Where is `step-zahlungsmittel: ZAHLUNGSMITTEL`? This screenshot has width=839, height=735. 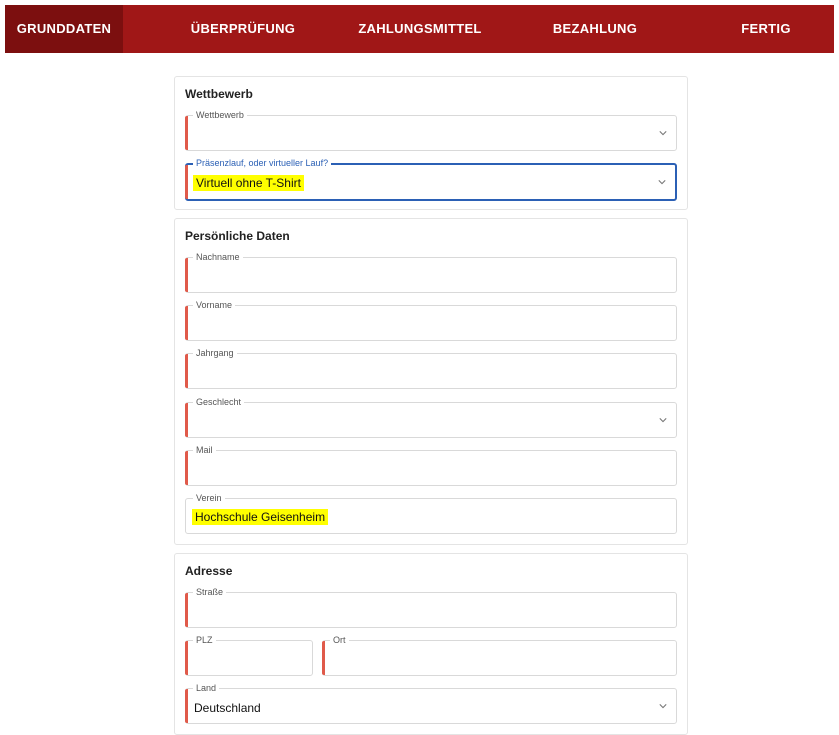
step-zahlungsmittel: ZAHLUNGSMITTEL is located at coordinates (420, 29).